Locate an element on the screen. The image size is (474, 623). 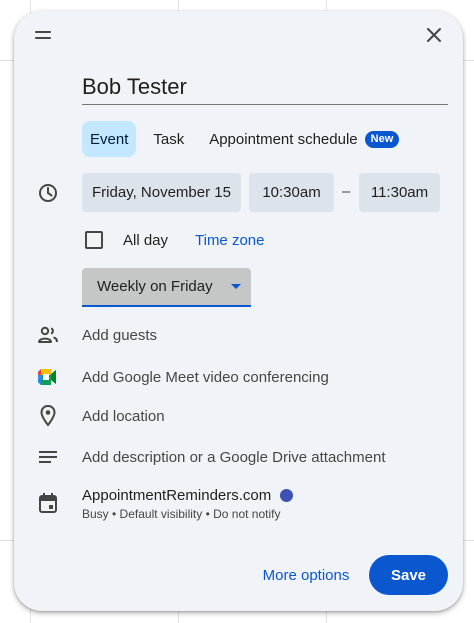
tab-label: Event is located at coordinates (109, 139).